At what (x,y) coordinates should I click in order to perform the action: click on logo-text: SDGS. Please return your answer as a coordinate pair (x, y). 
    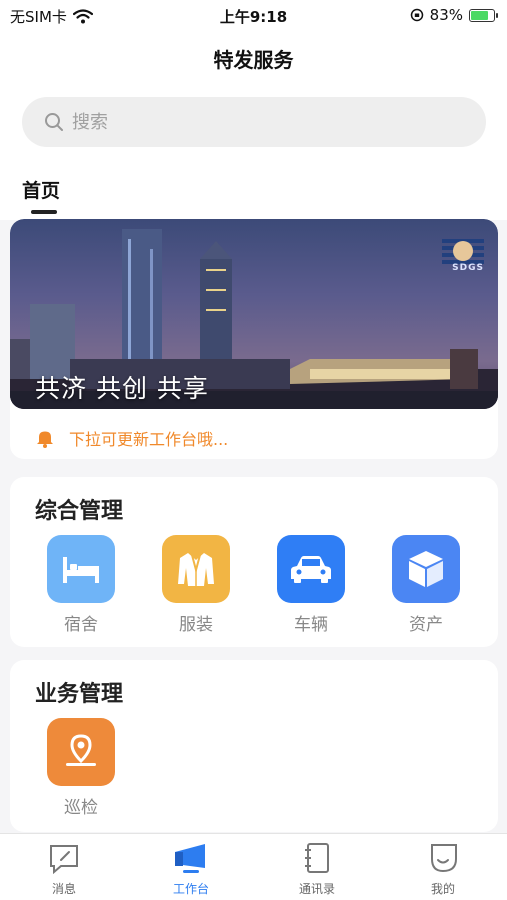
    Looking at the image, I should click on (468, 268).